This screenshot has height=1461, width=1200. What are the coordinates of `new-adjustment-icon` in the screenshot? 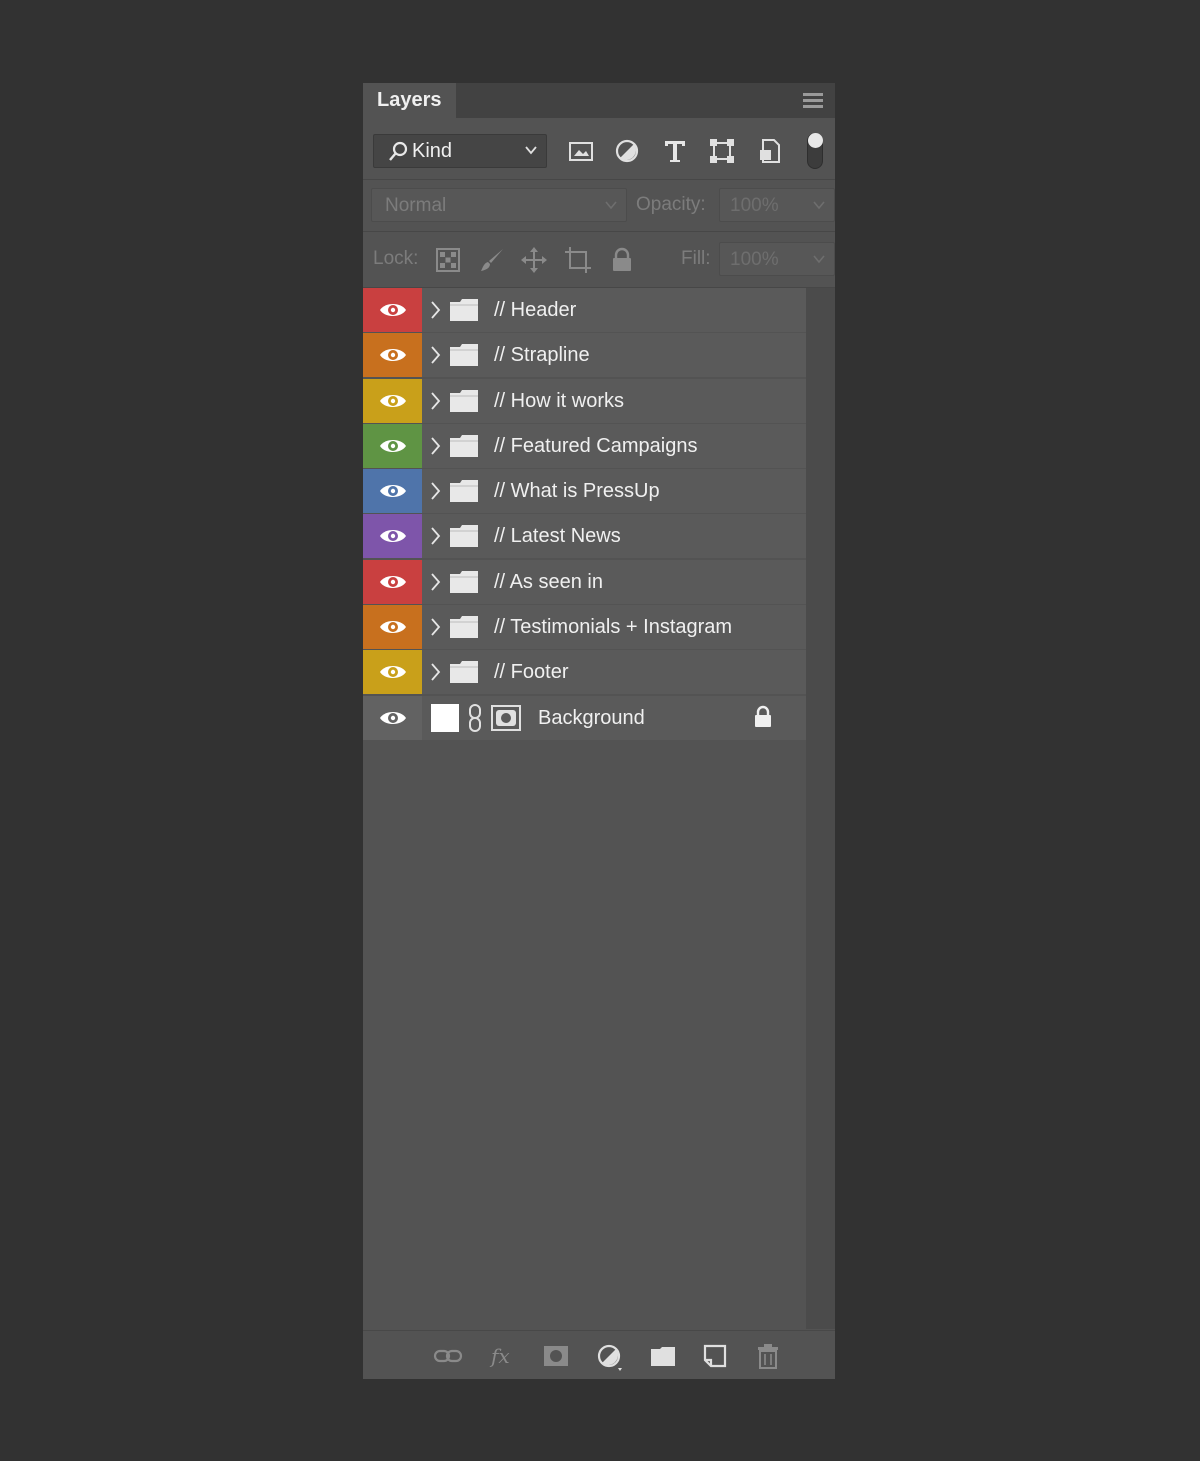 It's located at (609, 1356).